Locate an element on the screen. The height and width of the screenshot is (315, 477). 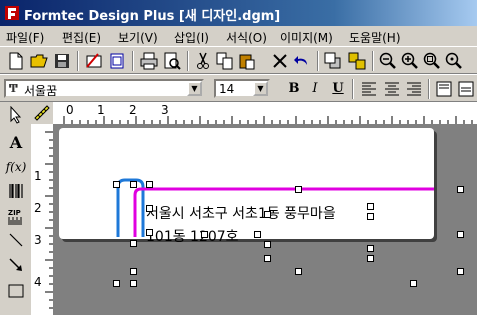
app-icon is located at coordinates (12, 13).